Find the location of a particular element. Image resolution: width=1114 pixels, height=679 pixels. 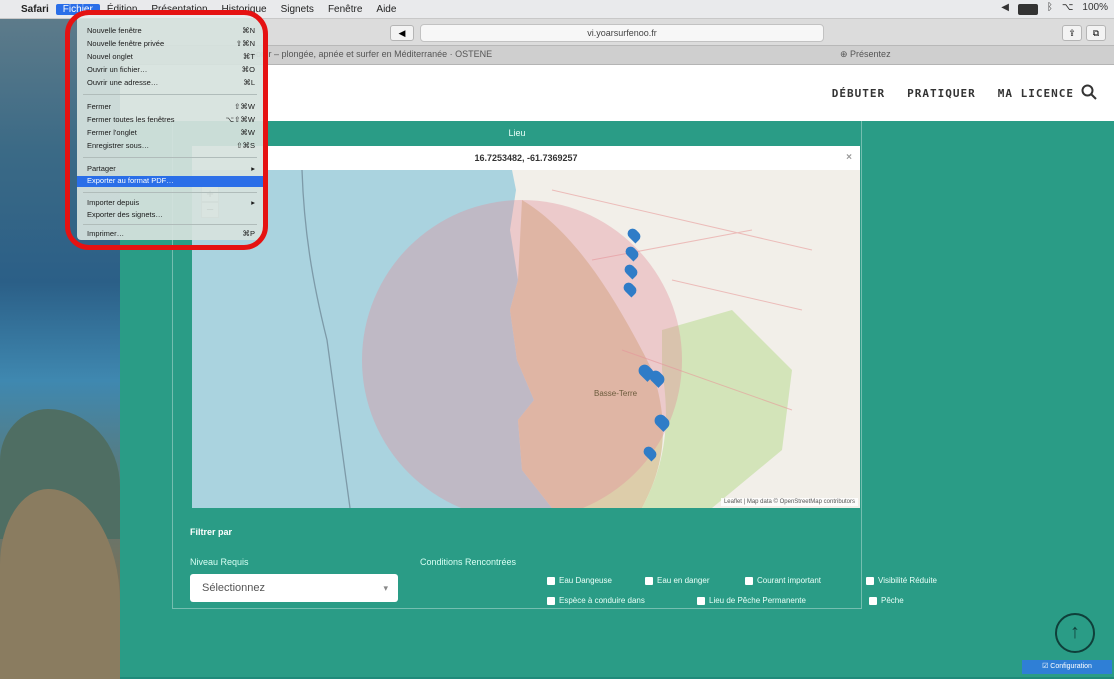

menu-item-close: Fermer ⇧⌘W is located at coordinates (171, 106).